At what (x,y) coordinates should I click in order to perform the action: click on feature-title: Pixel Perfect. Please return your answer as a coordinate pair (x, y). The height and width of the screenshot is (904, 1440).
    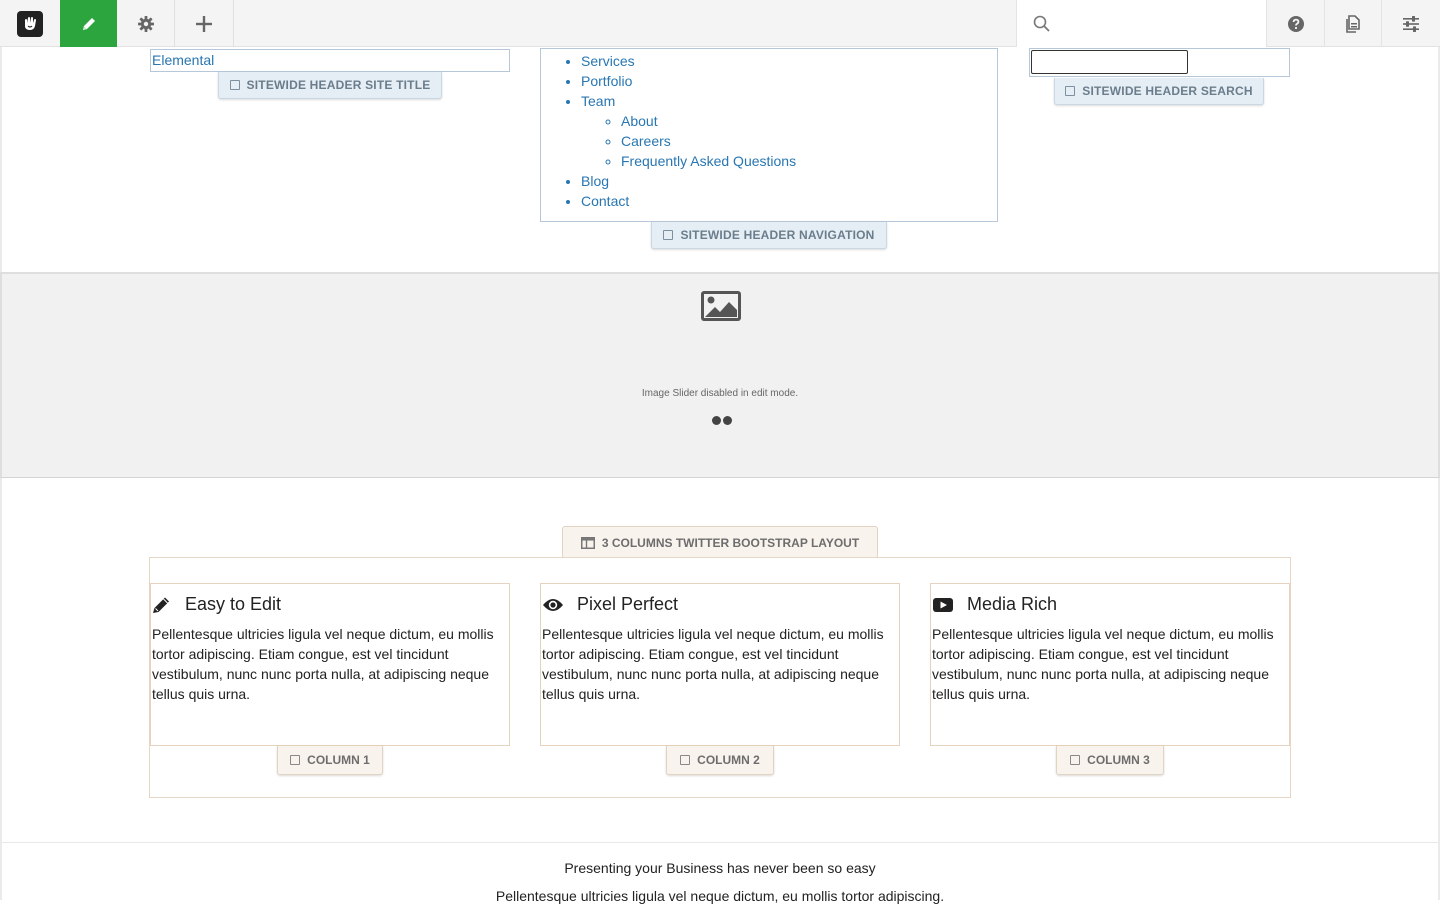
    Looking at the image, I should click on (610, 604).